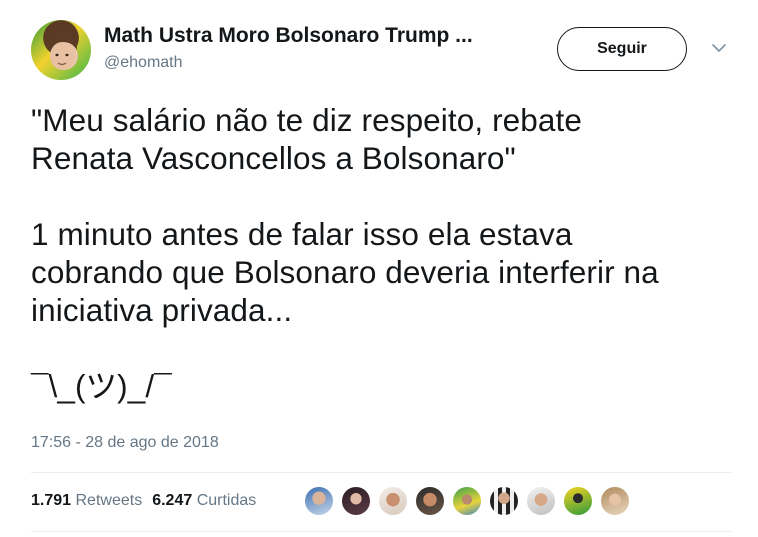 This screenshot has height=537, width=758. I want to click on likes-stat: 6.247 Curtidas, so click(204, 500).